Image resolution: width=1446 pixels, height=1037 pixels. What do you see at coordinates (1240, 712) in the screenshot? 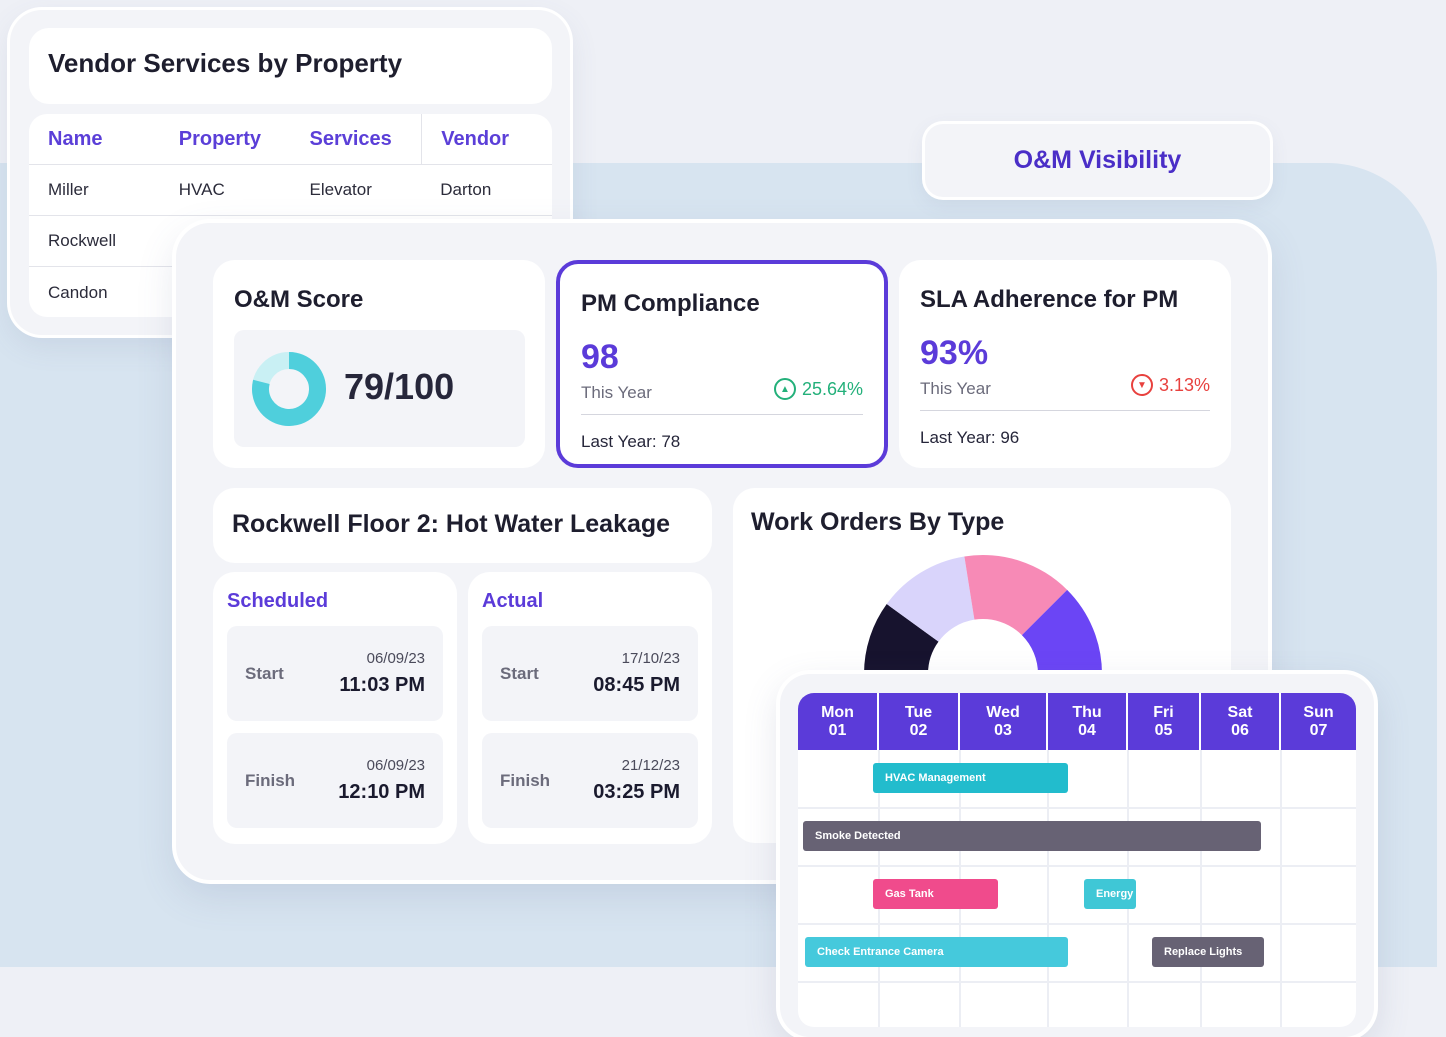
I see `day-name: Sat` at bounding box center [1240, 712].